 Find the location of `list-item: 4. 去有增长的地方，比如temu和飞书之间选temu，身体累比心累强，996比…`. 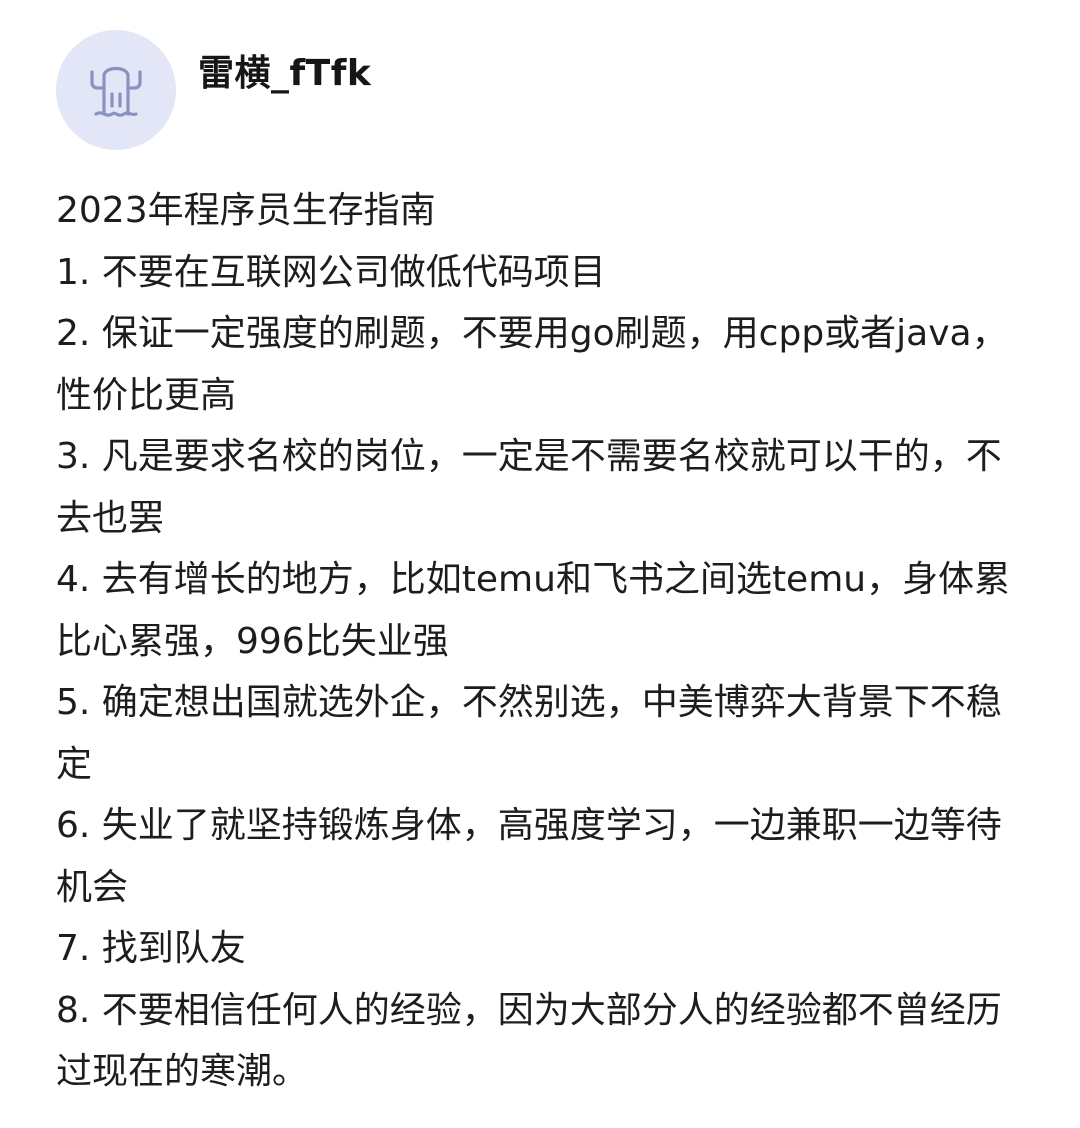

list-item: 4. 去有增长的地方，比如temu和飞书之间选temu，身体累比心累强，996比… is located at coordinates (533, 610).